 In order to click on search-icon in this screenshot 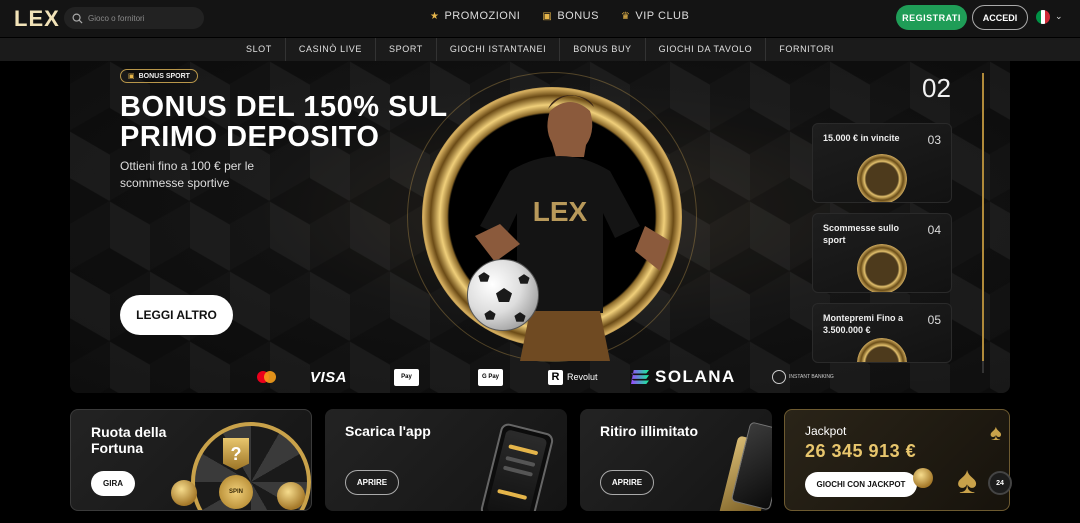, I will do `click(77, 18)`.